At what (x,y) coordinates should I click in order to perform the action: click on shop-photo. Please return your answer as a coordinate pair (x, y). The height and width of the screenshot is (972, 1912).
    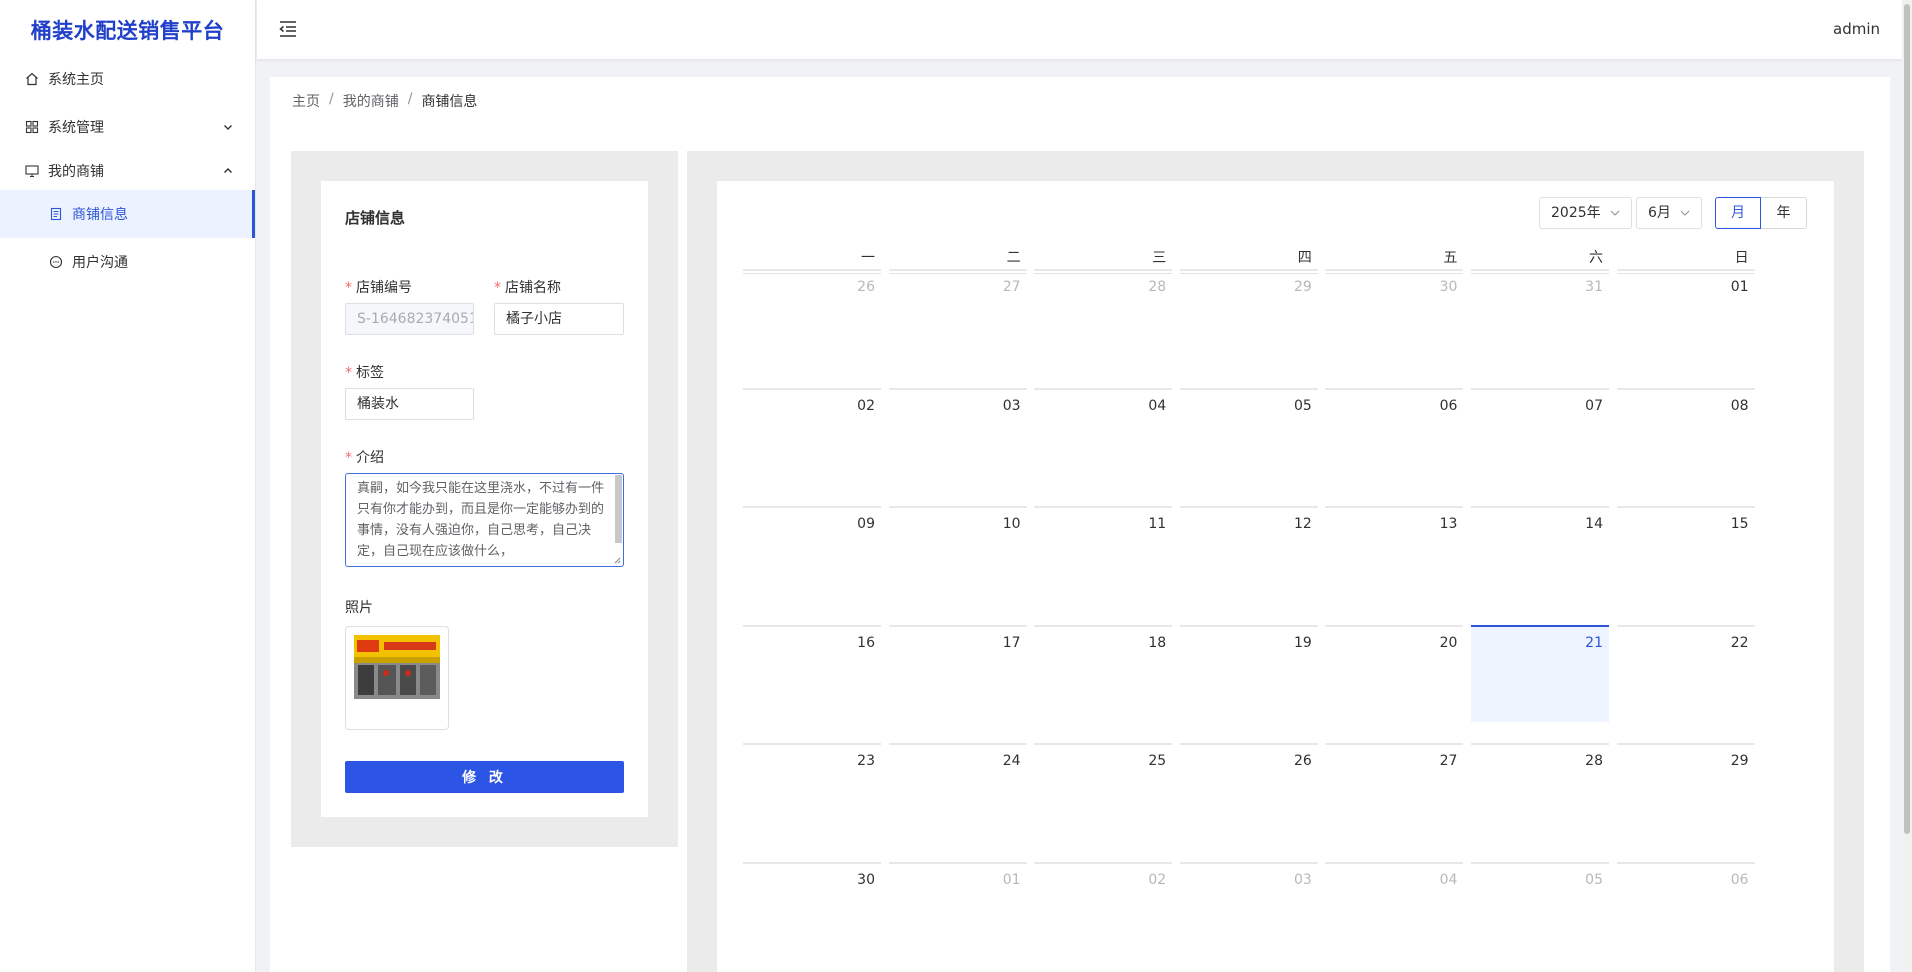
    Looking at the image, I should click on (397, 667).